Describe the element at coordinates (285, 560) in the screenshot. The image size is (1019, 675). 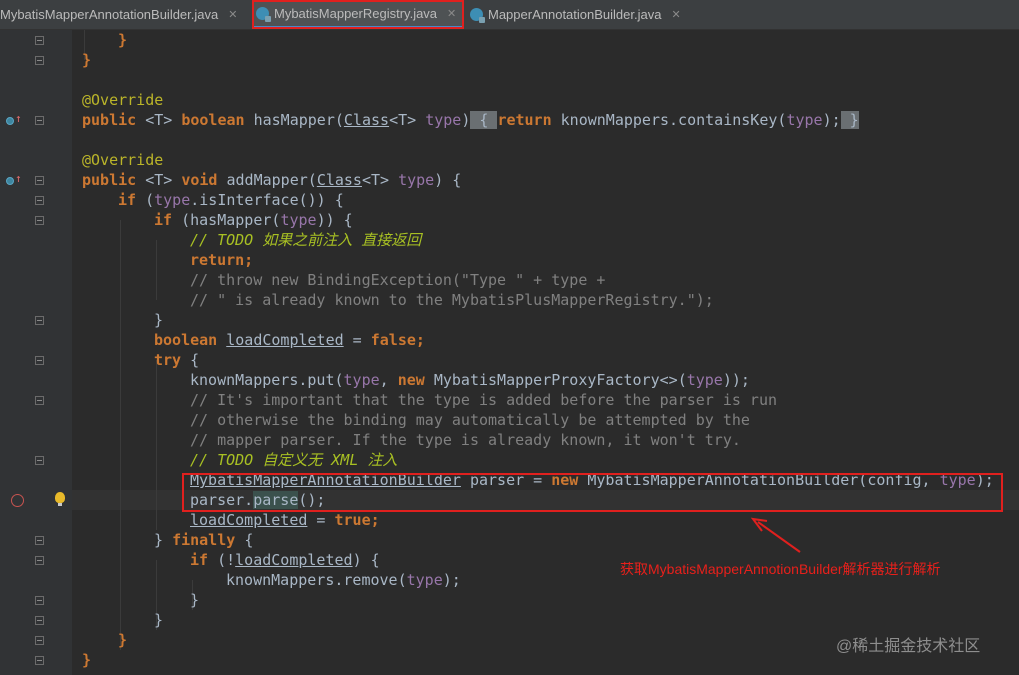
I see `code-line: if (!loadCompleted) {` at that location.